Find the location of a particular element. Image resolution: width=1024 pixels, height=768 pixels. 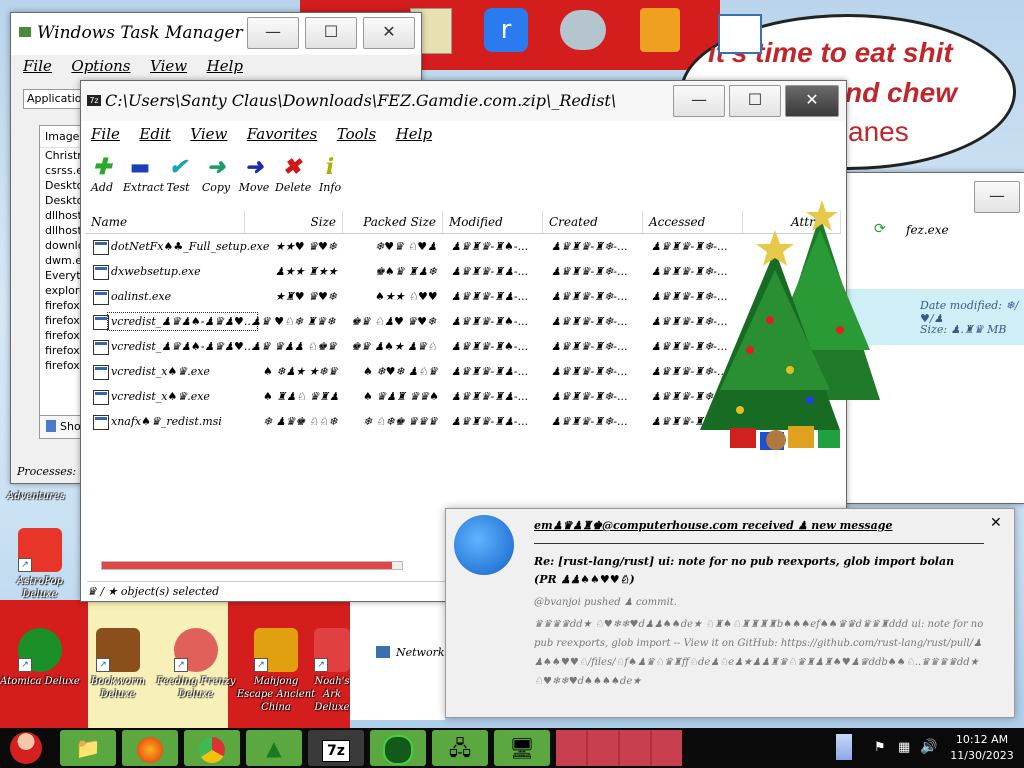

column-name: Name is located at coordinates (165, 222).